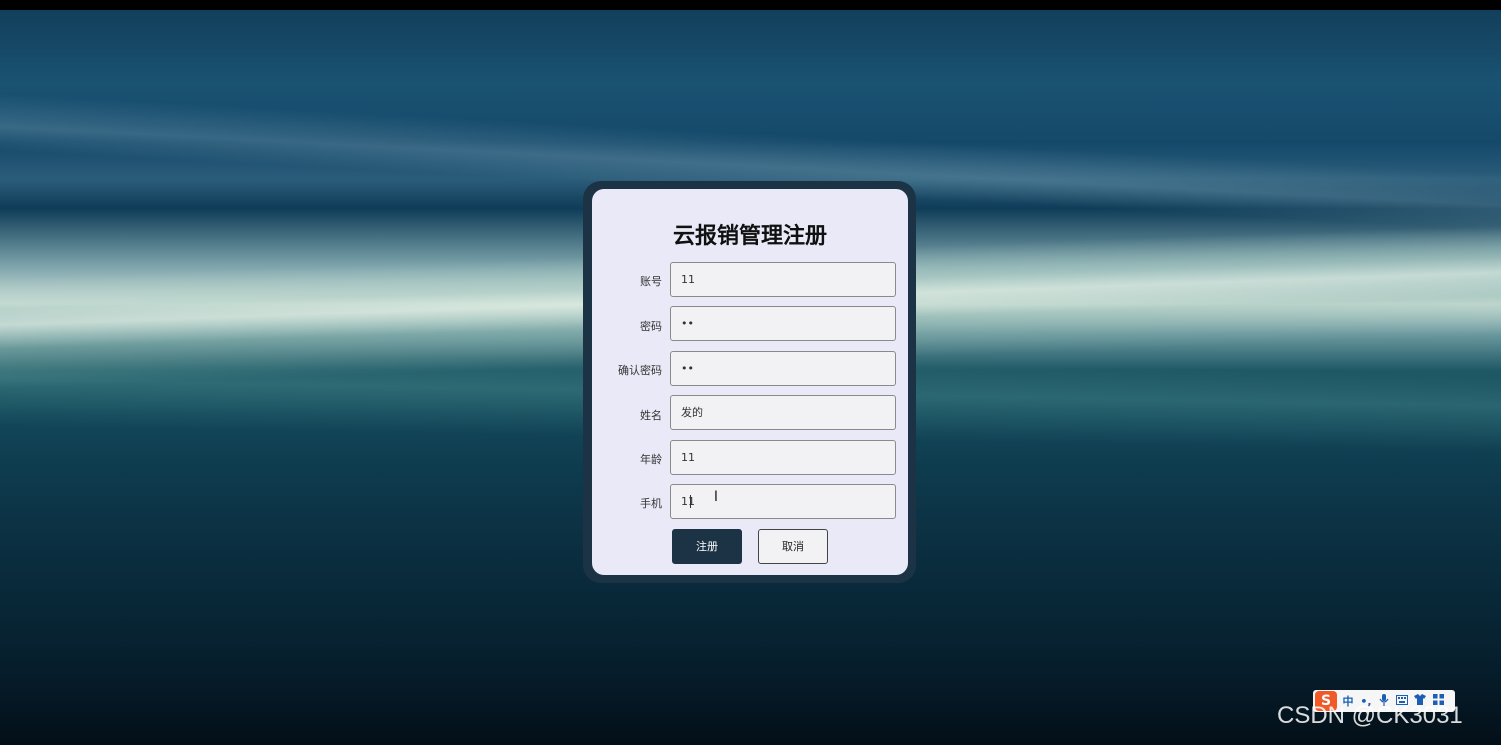 Image resolution: width=1501 pixels, height=745 pixels. What do you see at coordinates (651, 415) in the screenshot?
I see `name-label: 姓名` at bounding box center [651, 415].